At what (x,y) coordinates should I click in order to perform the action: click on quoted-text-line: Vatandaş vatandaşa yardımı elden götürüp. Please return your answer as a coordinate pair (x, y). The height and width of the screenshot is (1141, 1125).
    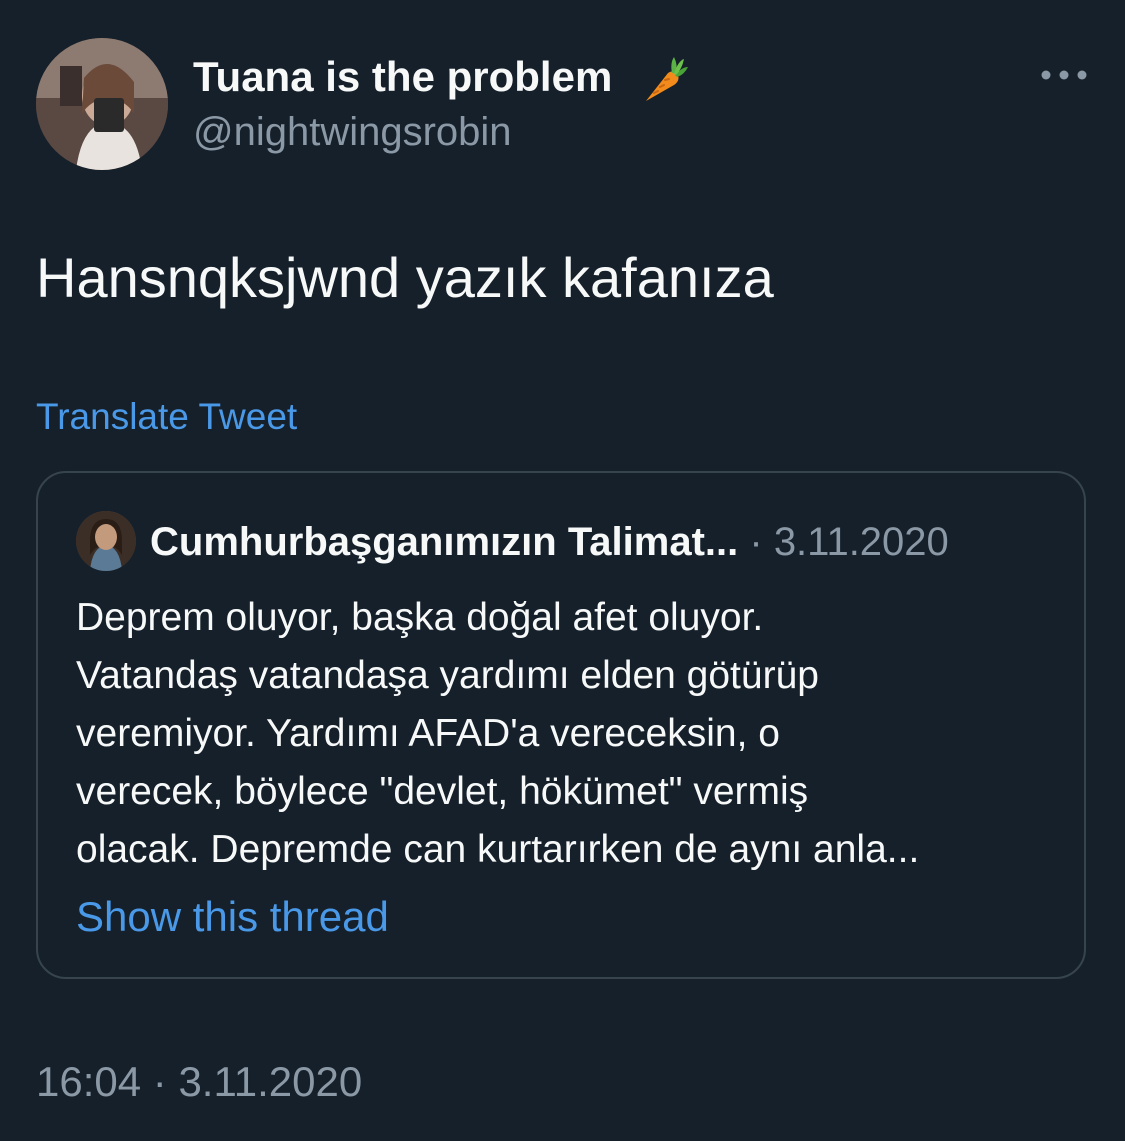
    Looking at the image, I should click on (447, 675).